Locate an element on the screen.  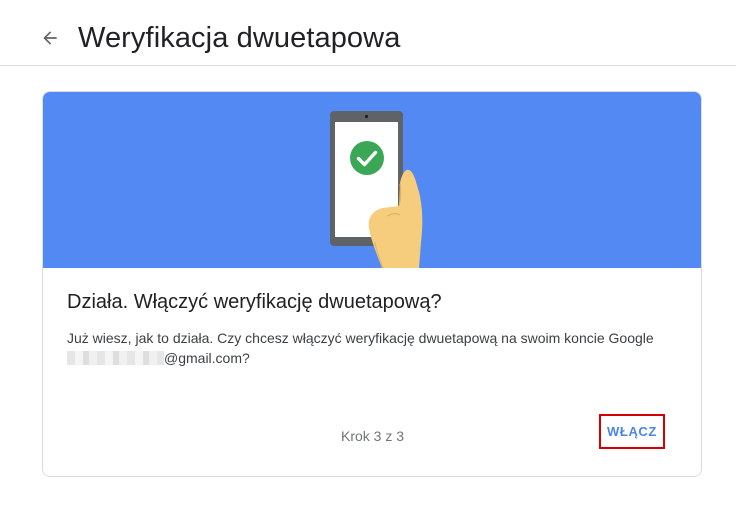
card-heading: Działa. Włączyć weryfikację dwuetapową? is located at coordinates (254, 302).